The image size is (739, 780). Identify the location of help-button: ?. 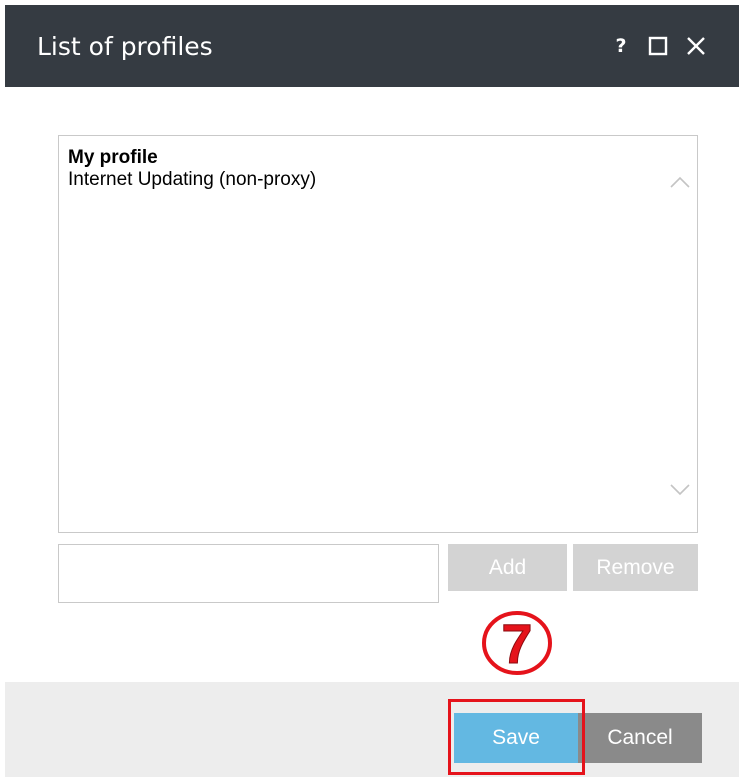
(621, 46).